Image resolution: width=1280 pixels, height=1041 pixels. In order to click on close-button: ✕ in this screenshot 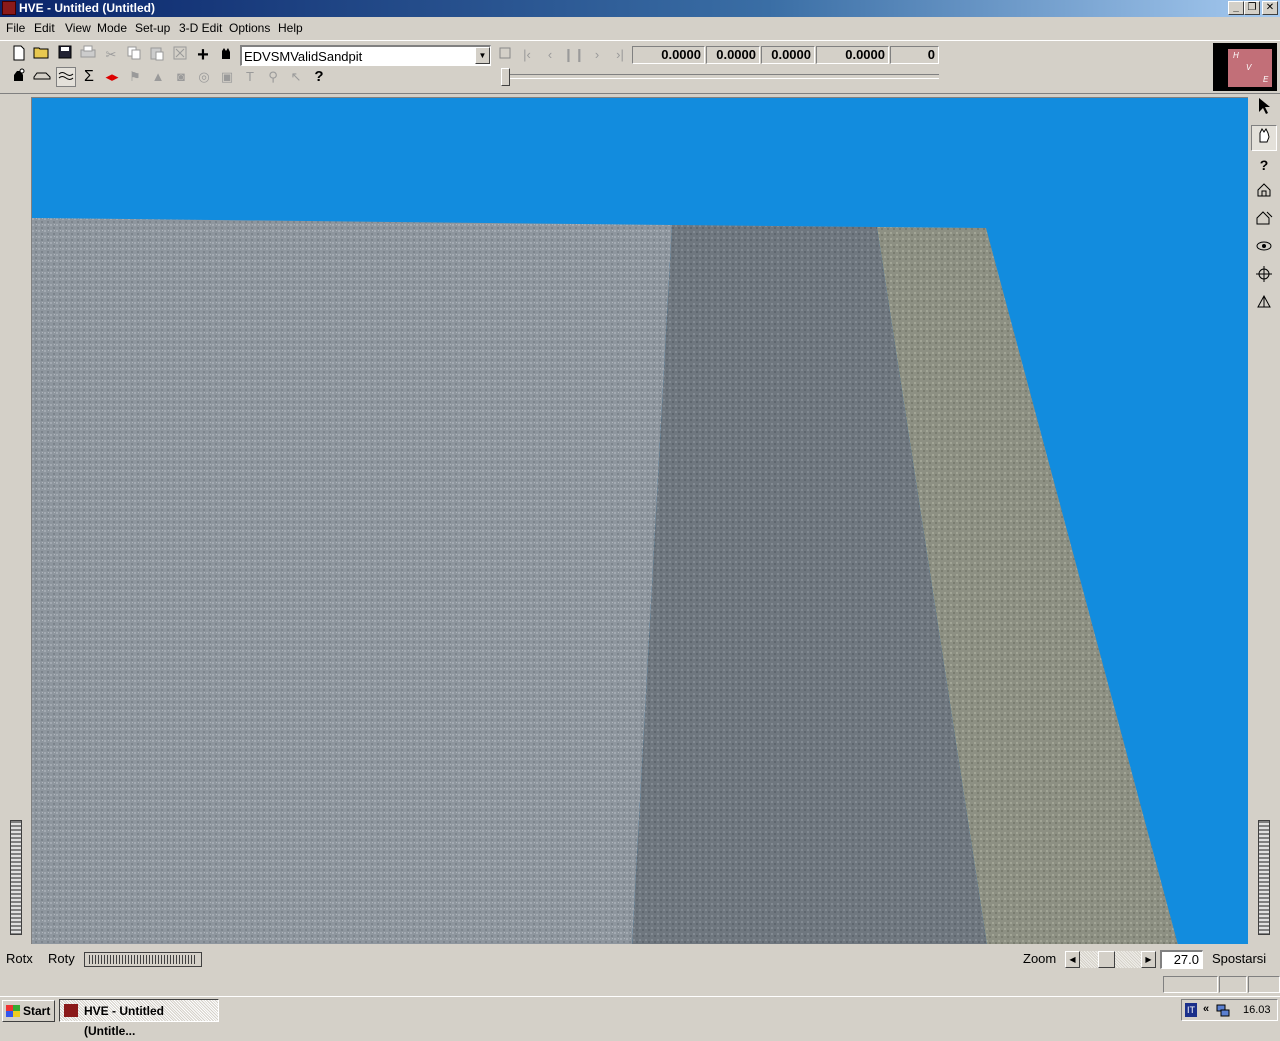, I will do `click(1270, 8)`.